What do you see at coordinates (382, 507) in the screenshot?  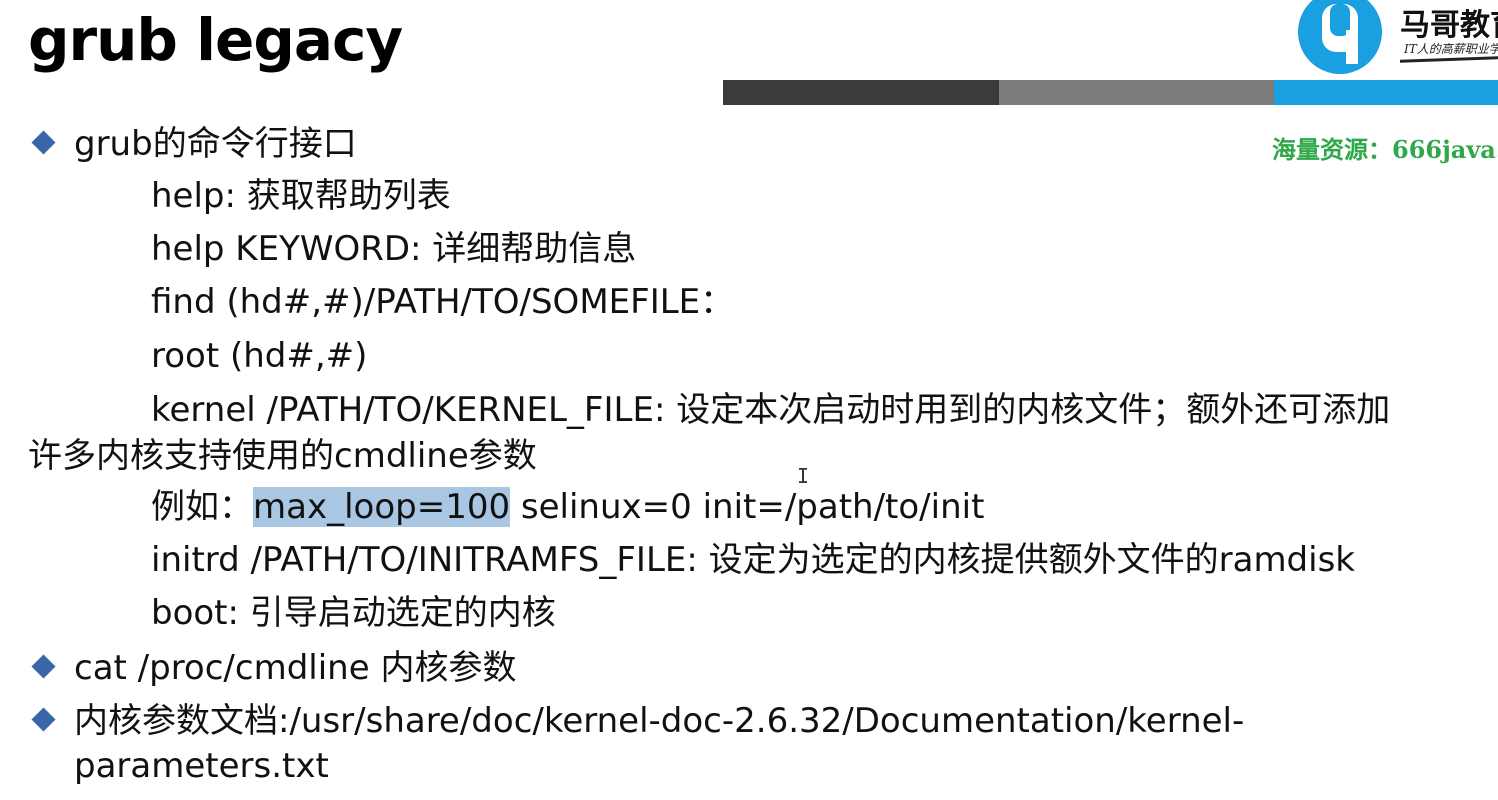 I see `example-highlight: max_loop=100` at bounding box center [382, 507].